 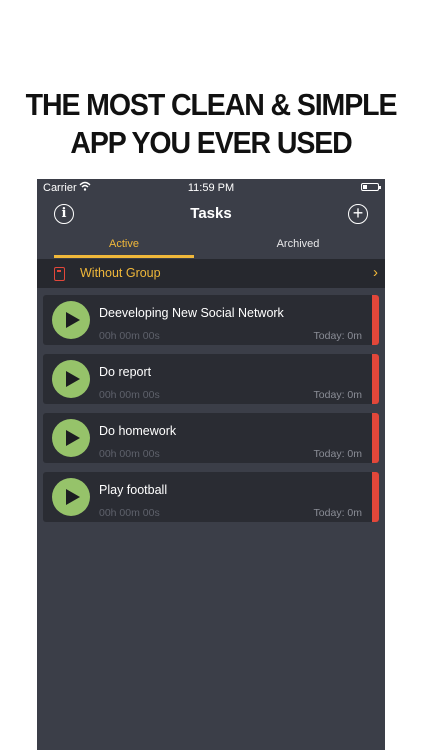 I want to click on status-time: 11:59 PM, so click(x=211, y=188).